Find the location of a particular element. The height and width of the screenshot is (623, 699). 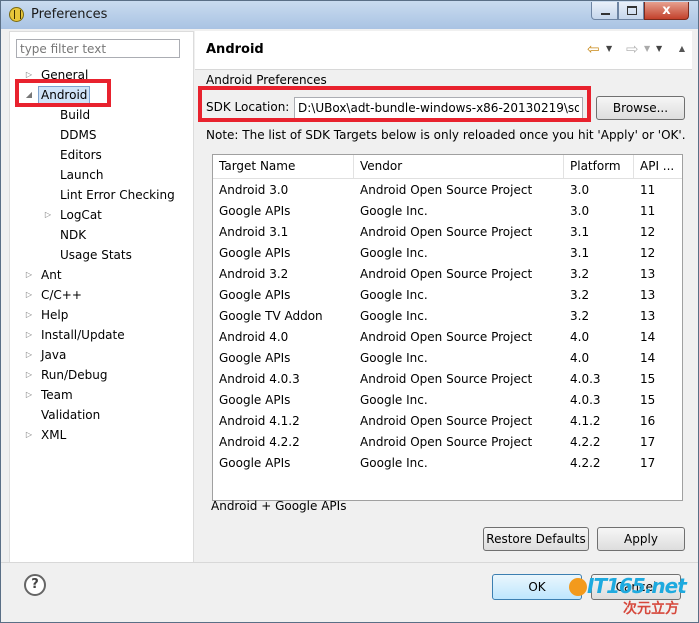

ok-button: OK is located at coordinates (537, 587).